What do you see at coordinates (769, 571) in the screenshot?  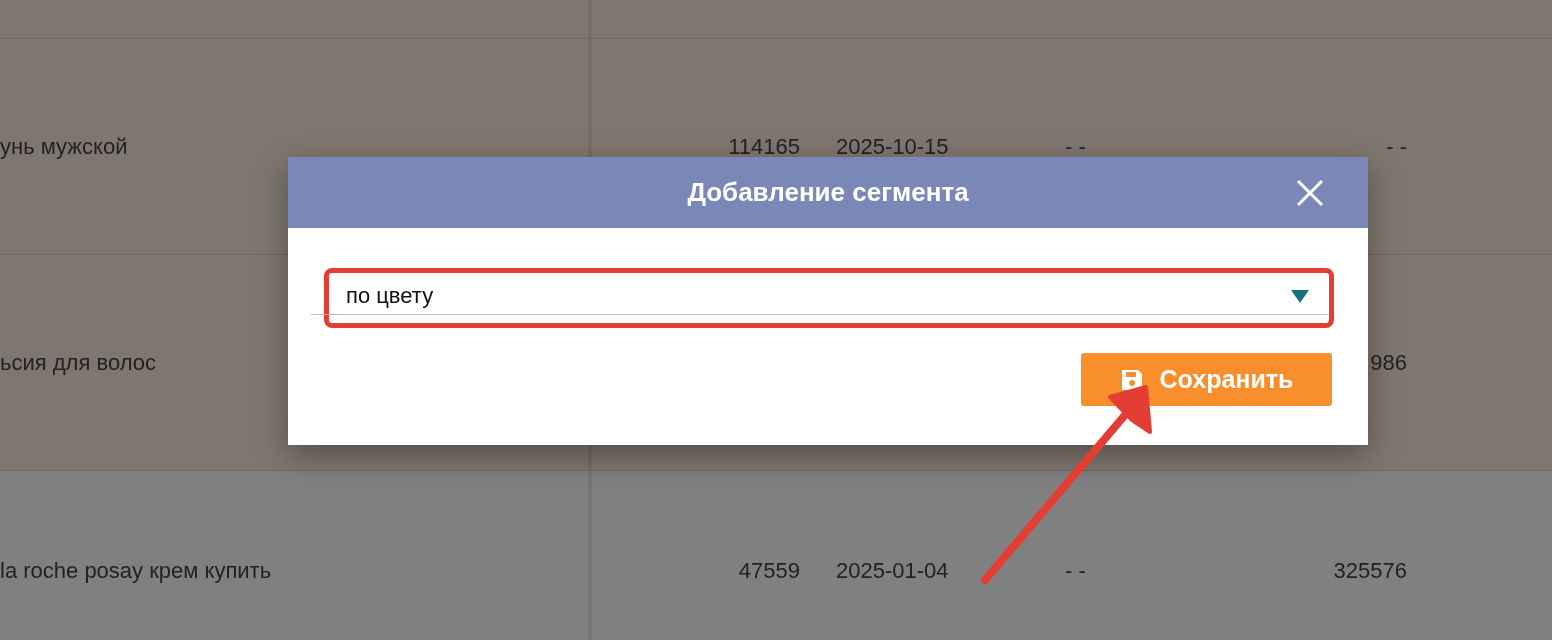 I see `table-cell: 47559` at bounding box center [769, 571].